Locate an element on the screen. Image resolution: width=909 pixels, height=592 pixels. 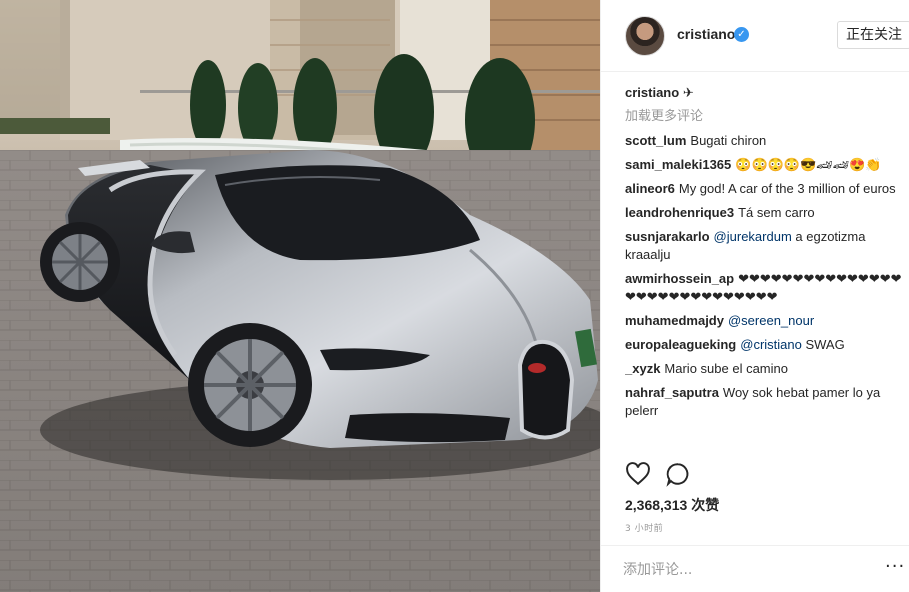
comment-mention: @jurekardum is located at coordinates (753, 236).